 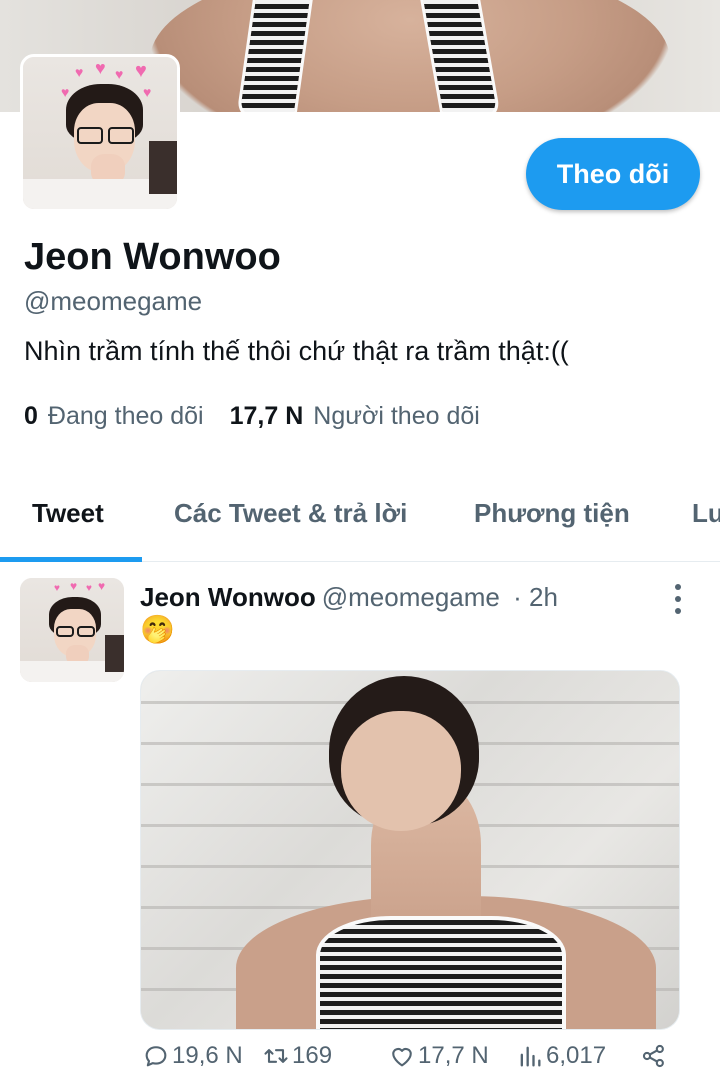 What do you see at coordinates (157, 629) in the screenshot?
I see `tweet-text: 🤭` at bounding box center [157, 629].